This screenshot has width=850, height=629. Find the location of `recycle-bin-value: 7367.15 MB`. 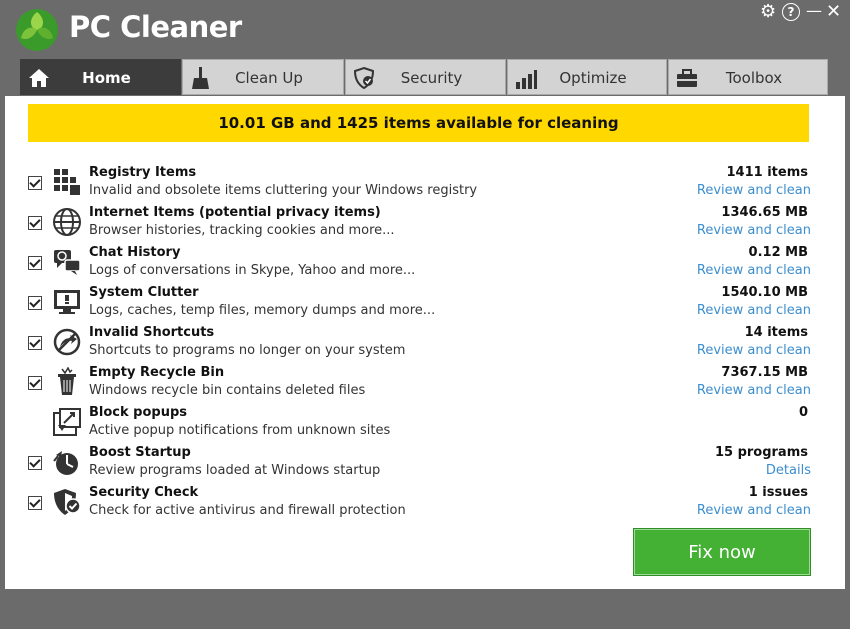

recycle-bin-value: 7367.15 MB is located at coordinates (764, 372).